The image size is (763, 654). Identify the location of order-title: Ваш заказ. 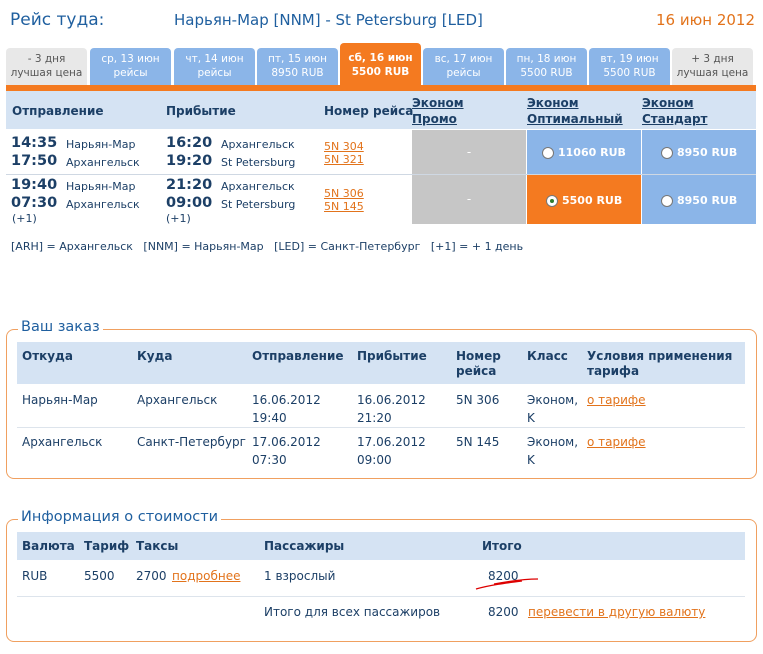
(60, 327).